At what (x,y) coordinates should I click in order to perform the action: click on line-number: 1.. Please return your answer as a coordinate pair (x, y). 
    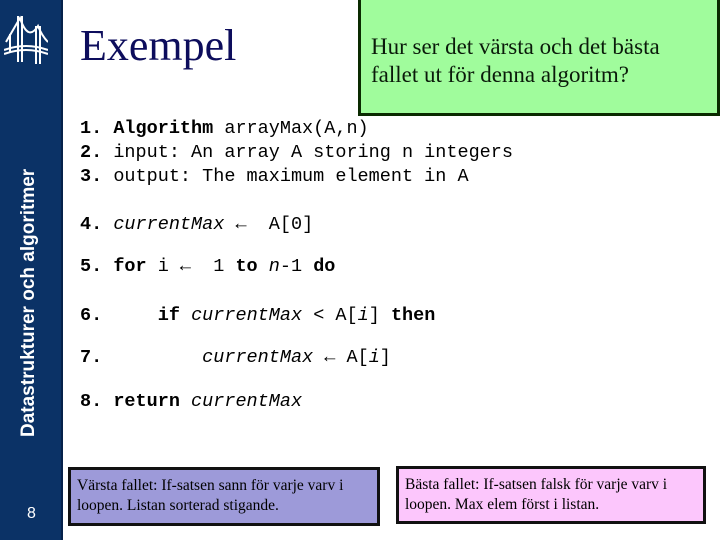
    Looking at the image, I should click on (97, 128).